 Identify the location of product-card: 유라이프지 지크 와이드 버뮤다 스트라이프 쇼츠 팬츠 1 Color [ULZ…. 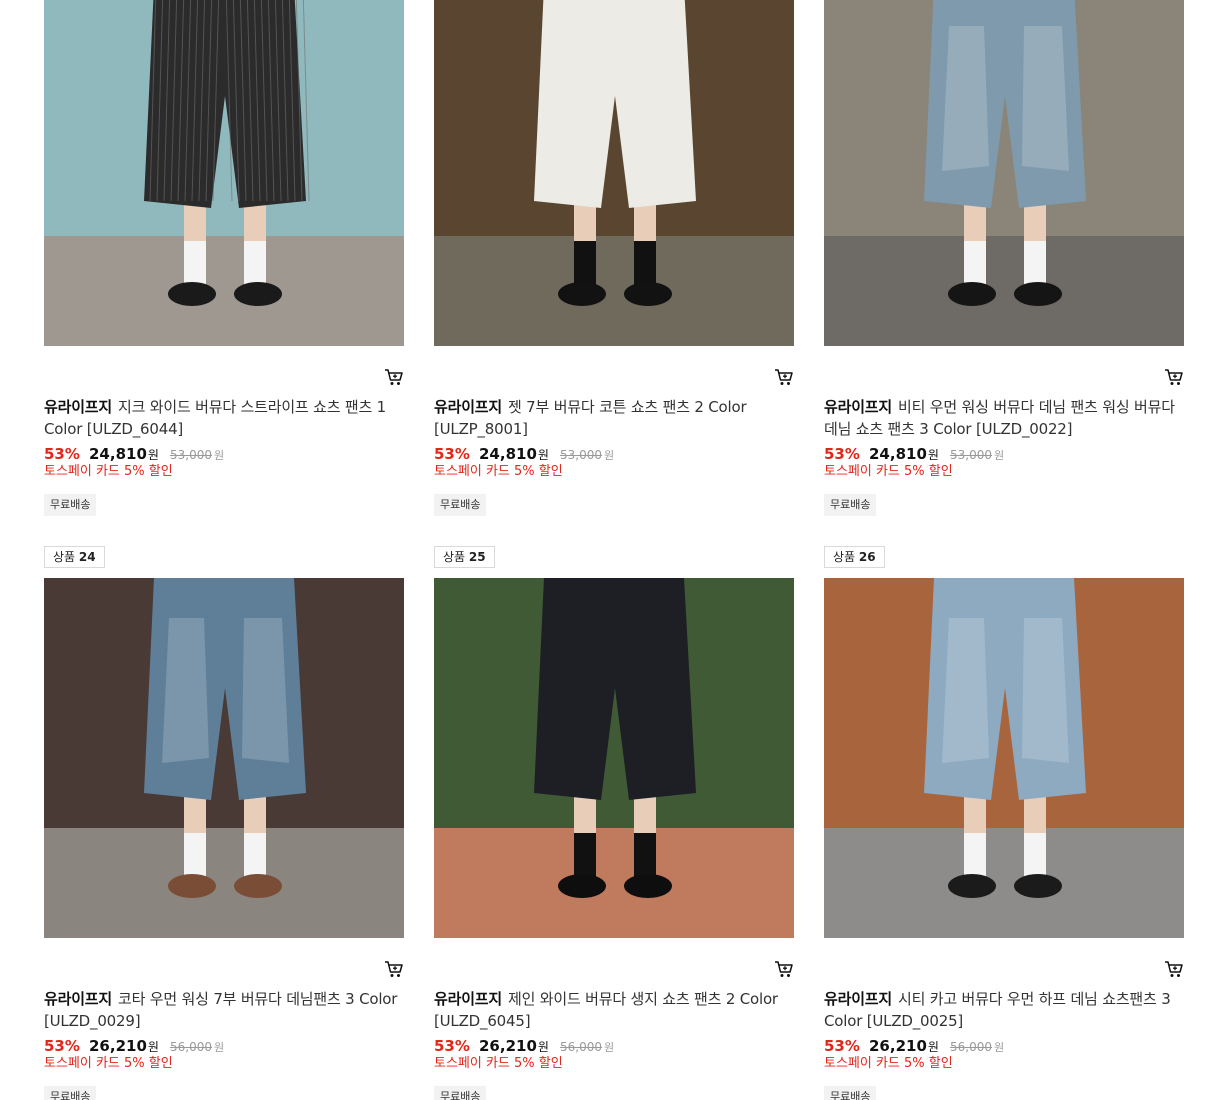
(224, 263).